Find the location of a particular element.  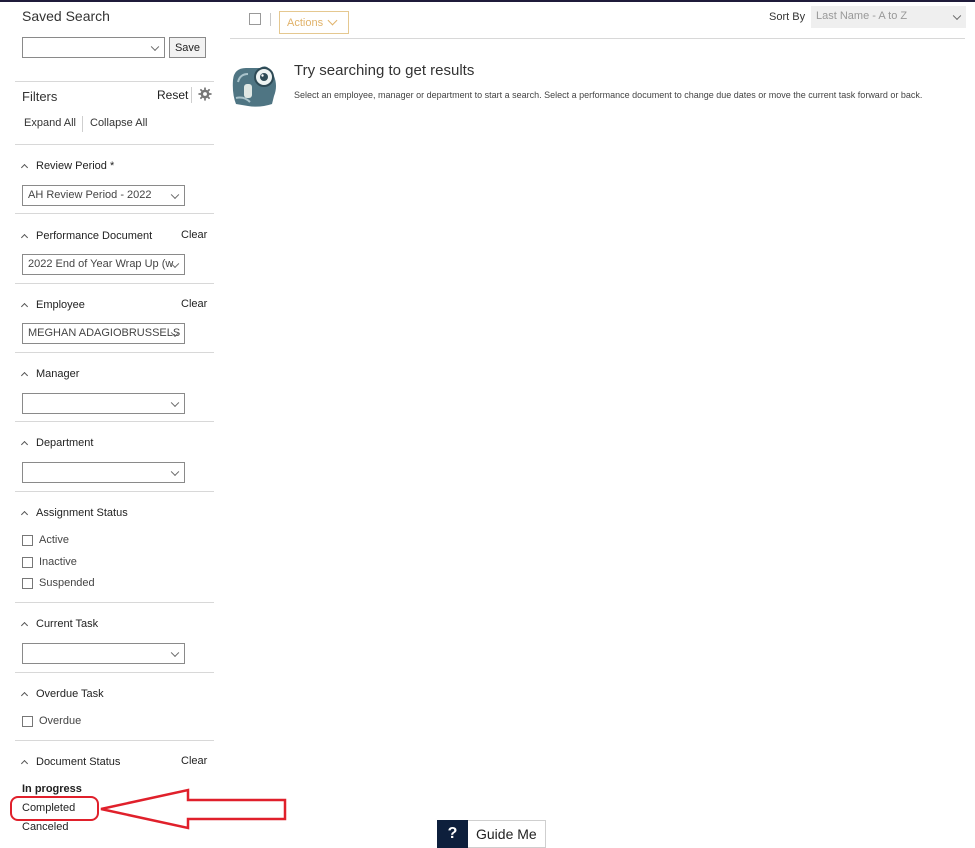

current-task-select is located at coordinates (103, 653).